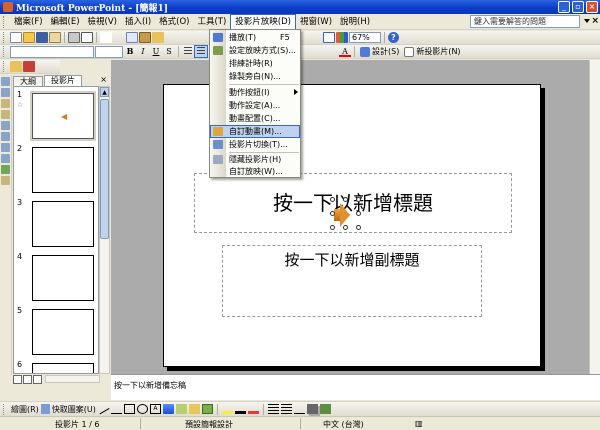  What do you see at coordinates (5, 114) in the screenshot?
I see `move-down-icon` at bounding box center [5, 114].